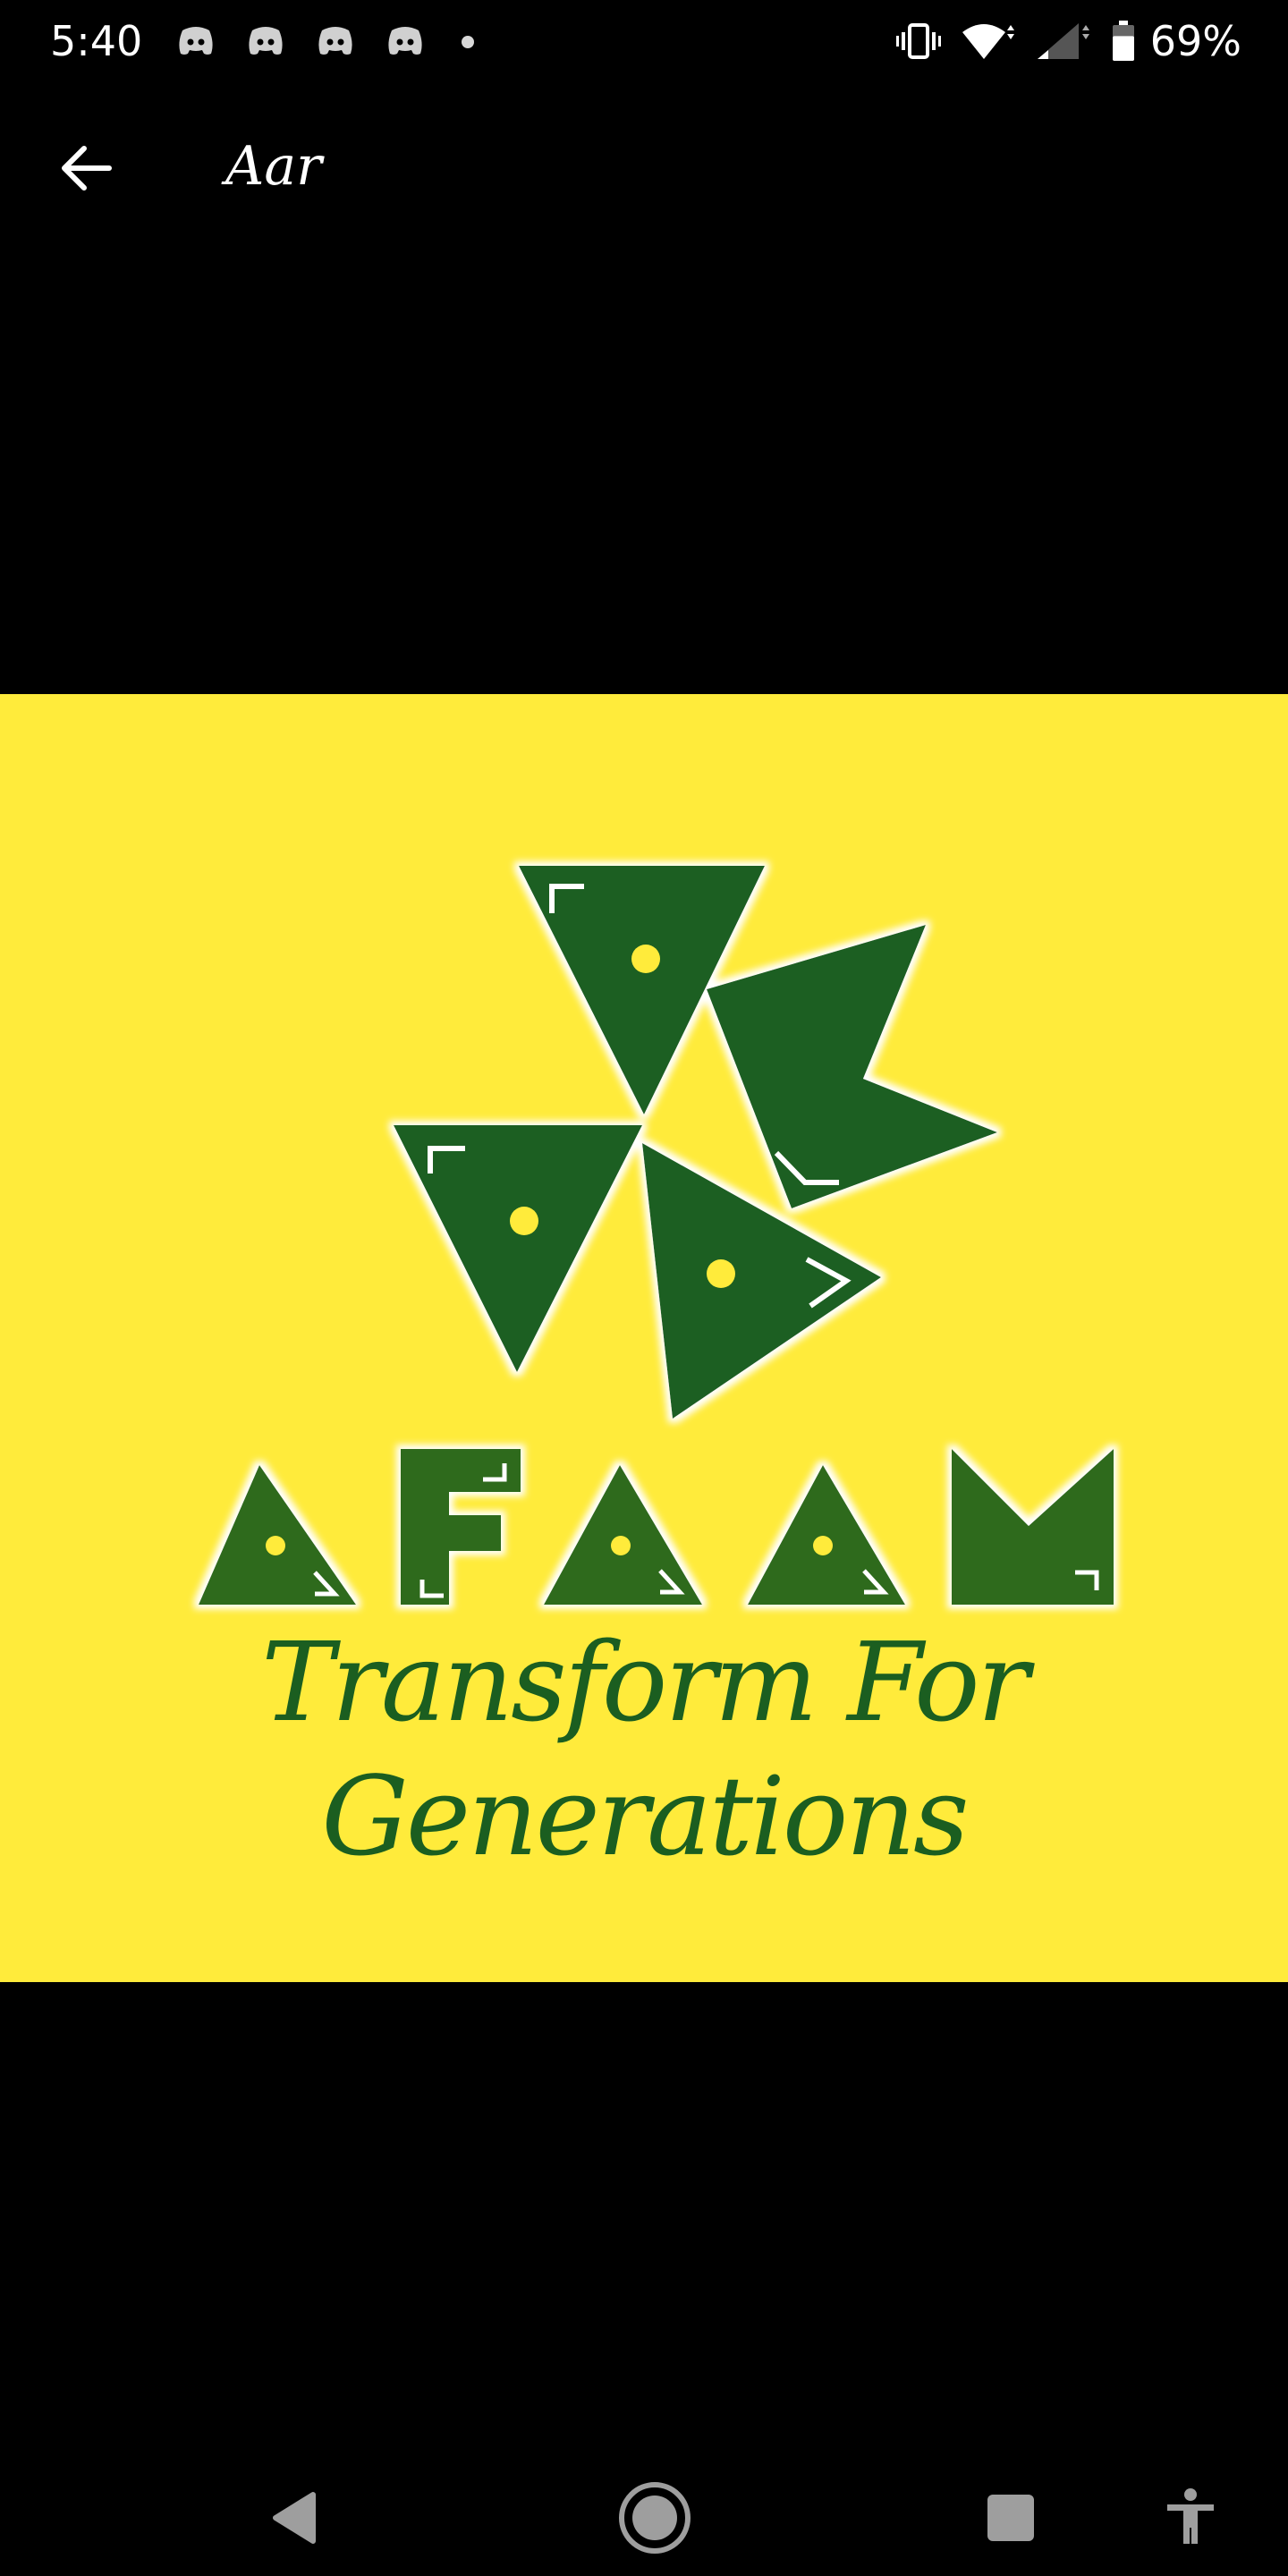 The width and height of the screenshot is (1288, 2576). Describe the element at coordinates (1063, 41) in the screenshot. I see `signal-icon` at that location.